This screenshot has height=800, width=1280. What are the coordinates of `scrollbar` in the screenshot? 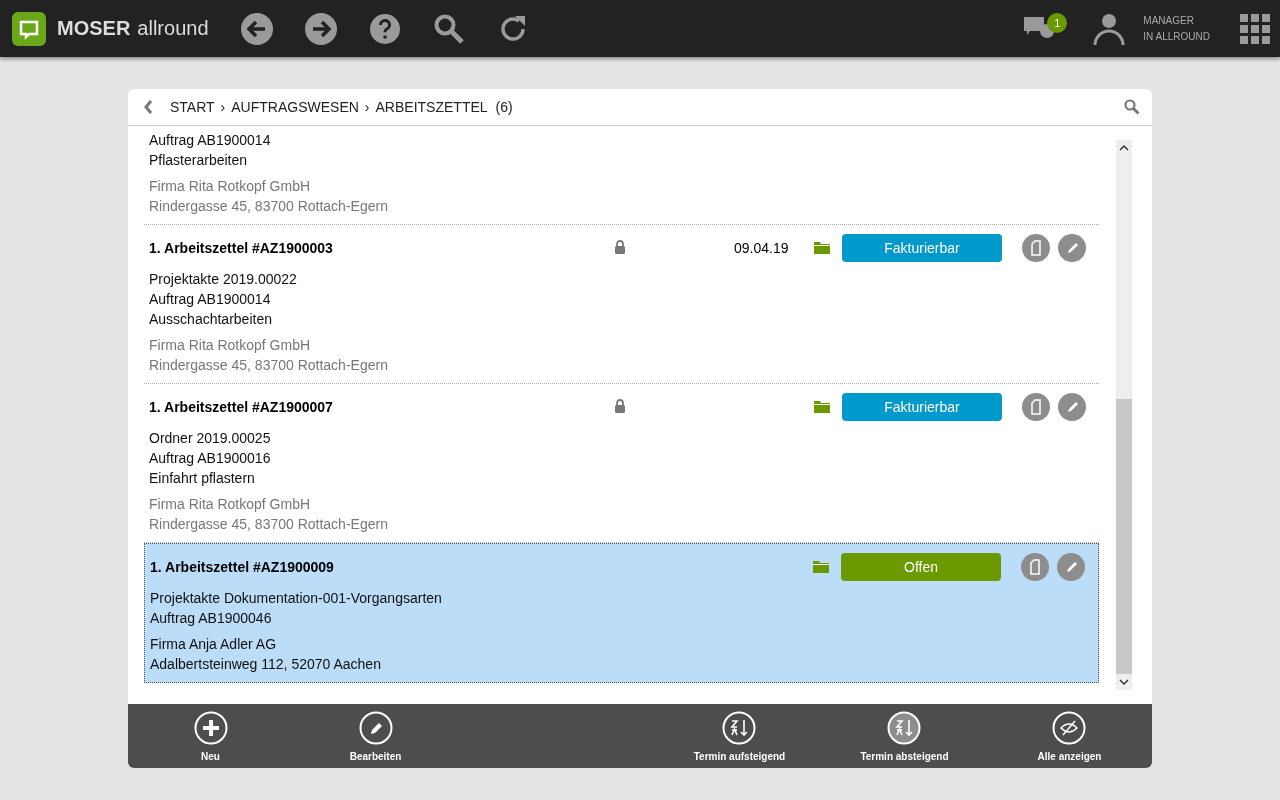 It's located at (1124, 415).